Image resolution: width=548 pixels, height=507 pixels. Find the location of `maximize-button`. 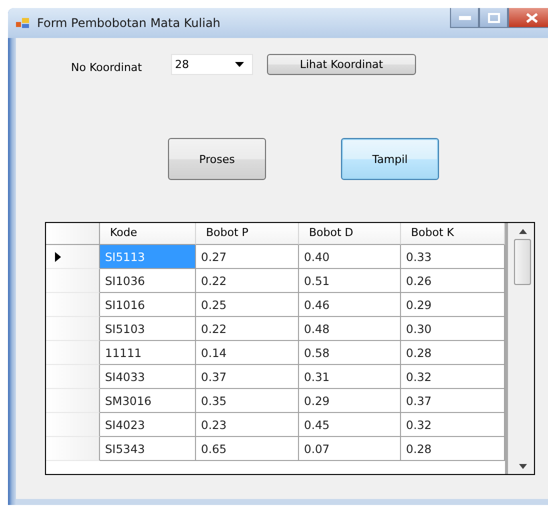

maximize-button is located at coordinates (493, 18).